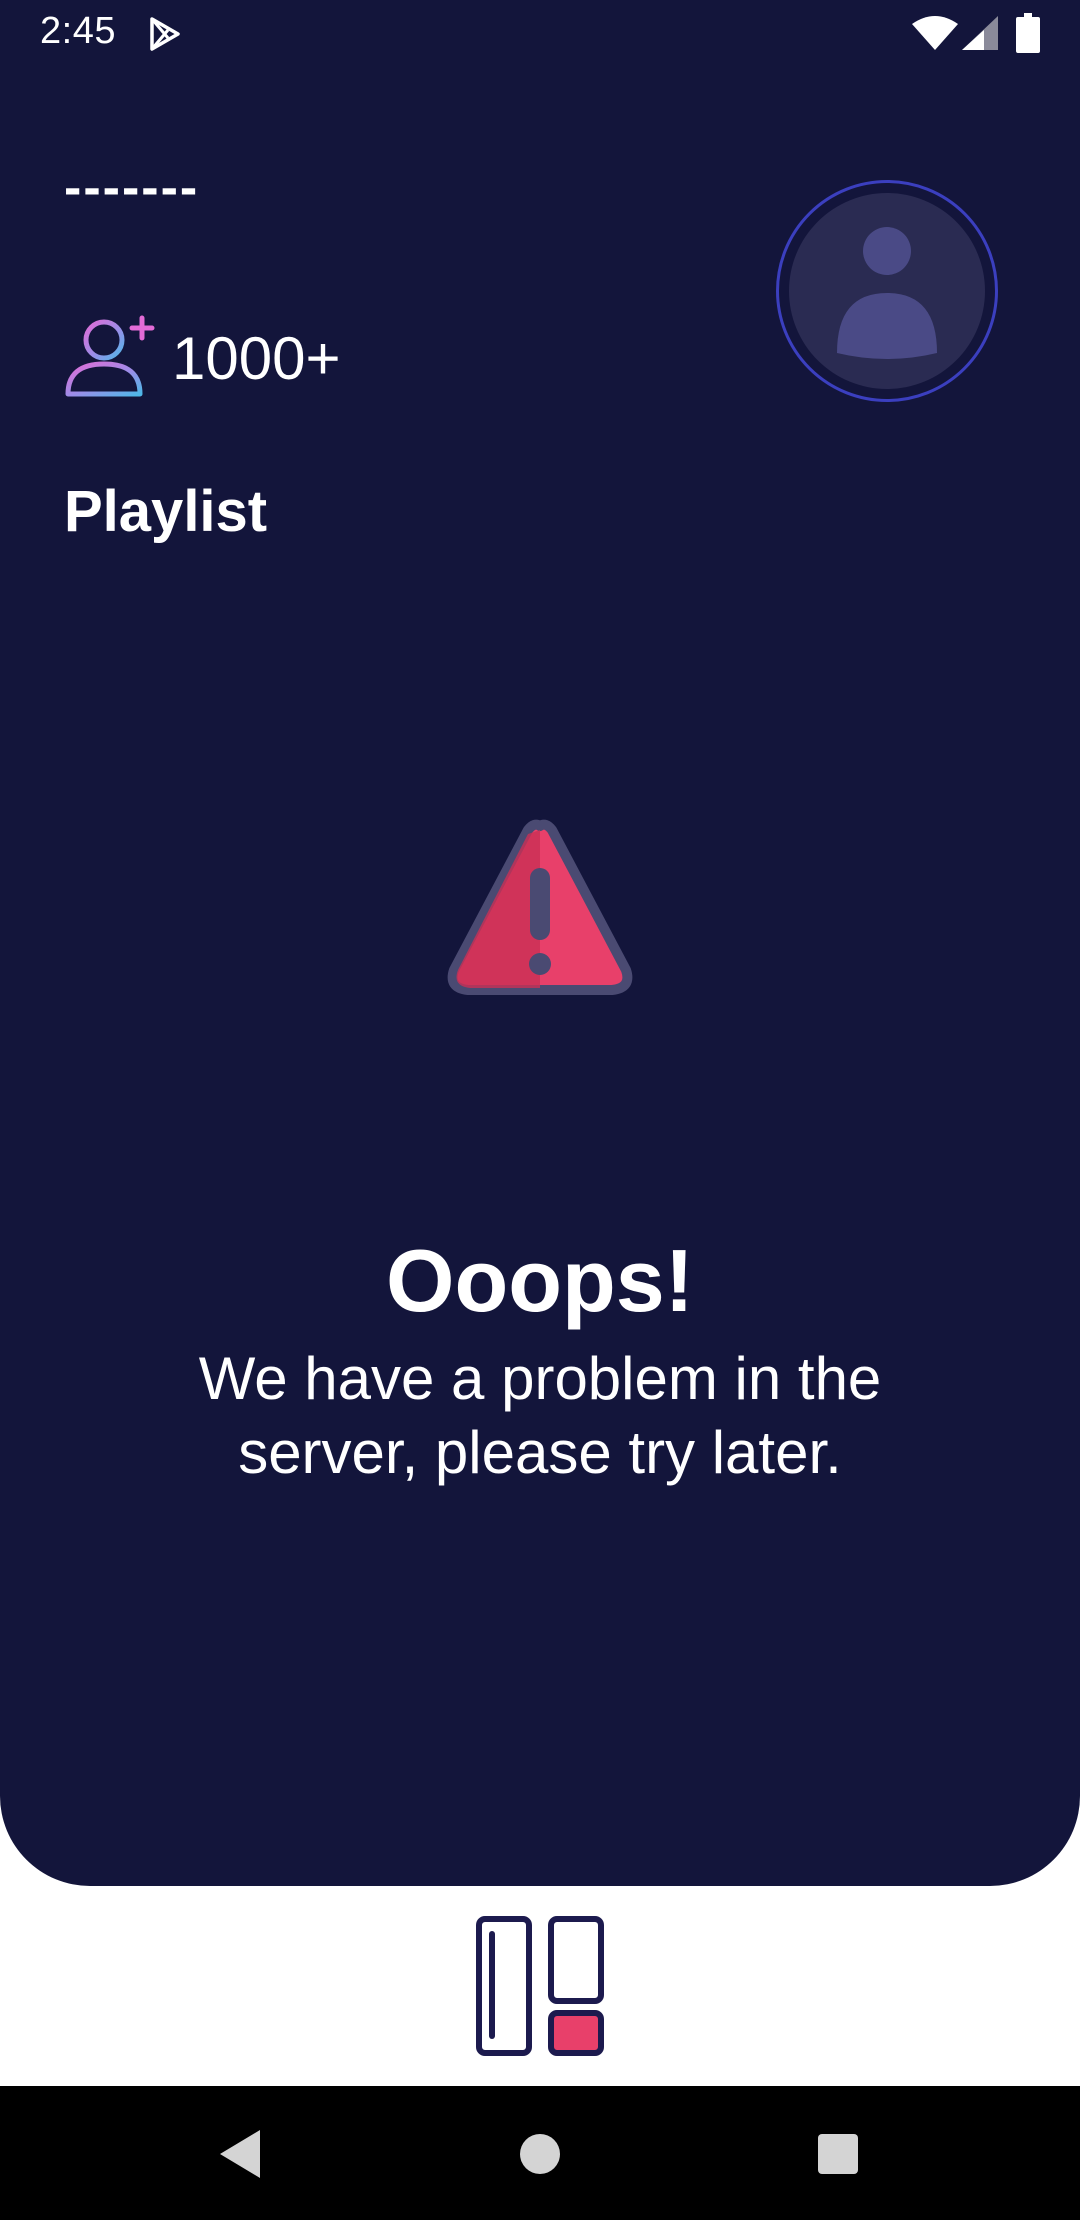 The width and height of the screenshot is (1080, 2220). I want to click on wifi-icon, so click(935, 33).